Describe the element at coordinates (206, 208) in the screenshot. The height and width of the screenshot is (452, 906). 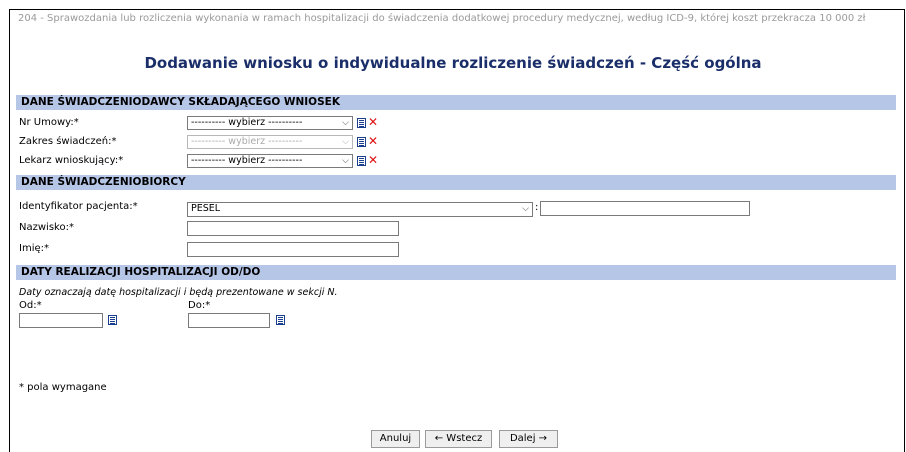
I see `identyfikator-select-value: PESEL` at that location.